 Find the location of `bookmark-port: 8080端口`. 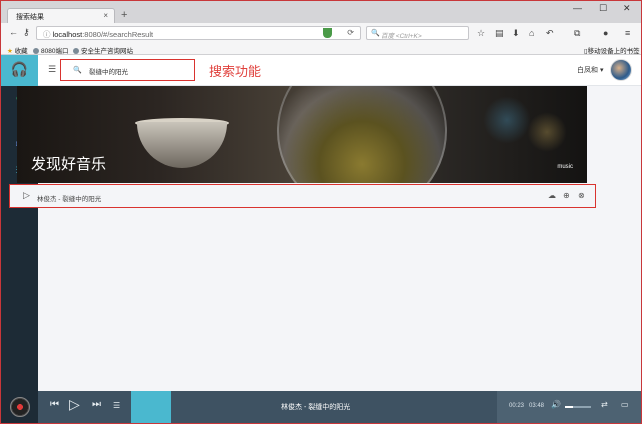

bookmark-port: 8080端口 is located at coordinates (50, 50).